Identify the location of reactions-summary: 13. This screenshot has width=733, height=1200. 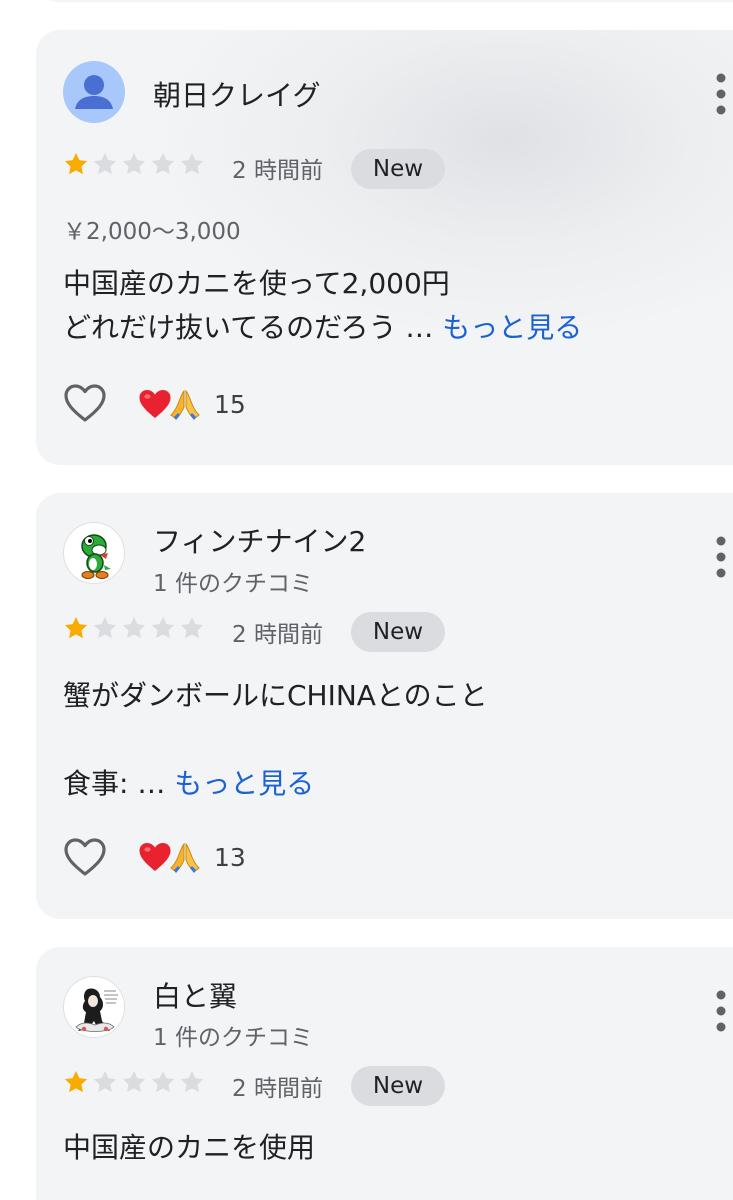
(192, 857).